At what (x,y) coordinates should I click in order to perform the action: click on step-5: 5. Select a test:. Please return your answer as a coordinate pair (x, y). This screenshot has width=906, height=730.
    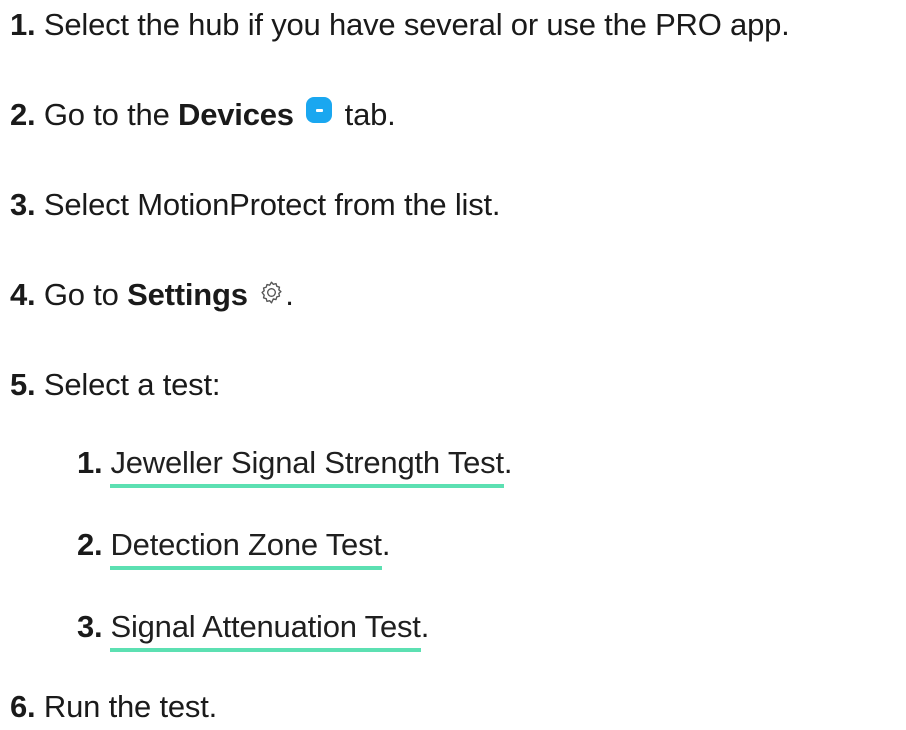
    Looking at the image, I should click on (115, 385).